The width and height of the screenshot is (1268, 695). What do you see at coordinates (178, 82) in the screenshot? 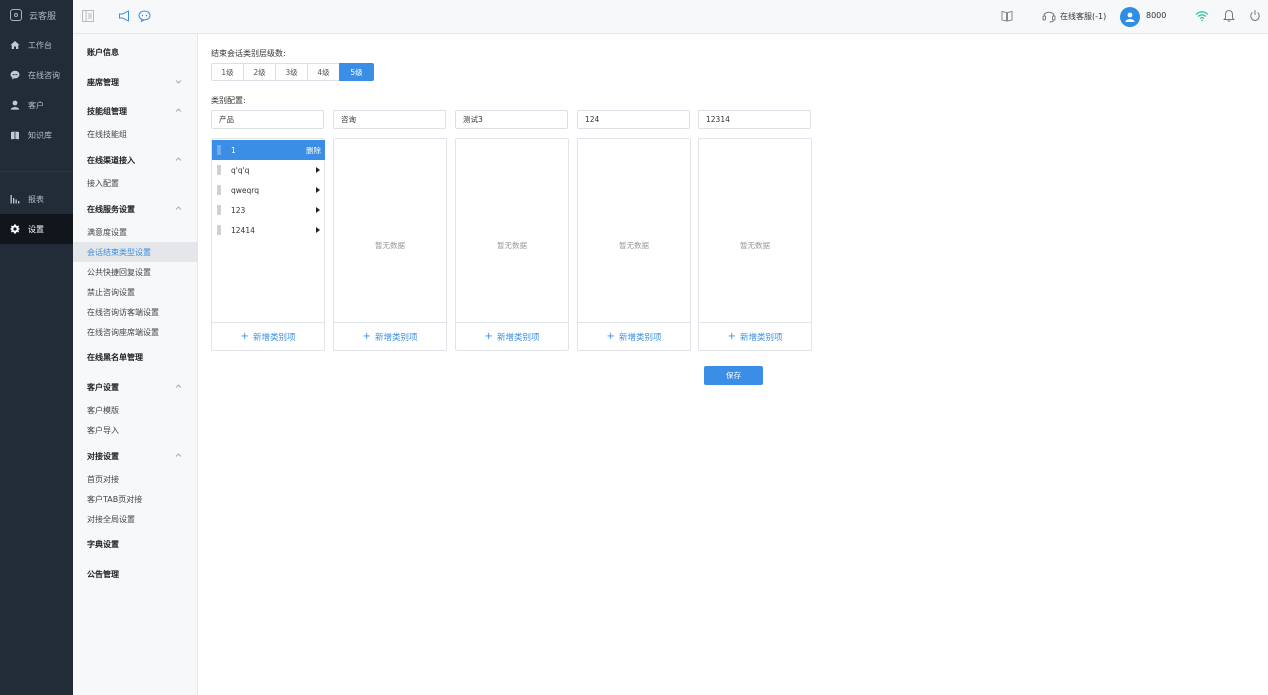
I see `chevron-down-icon` at bounding box center [178, 82].